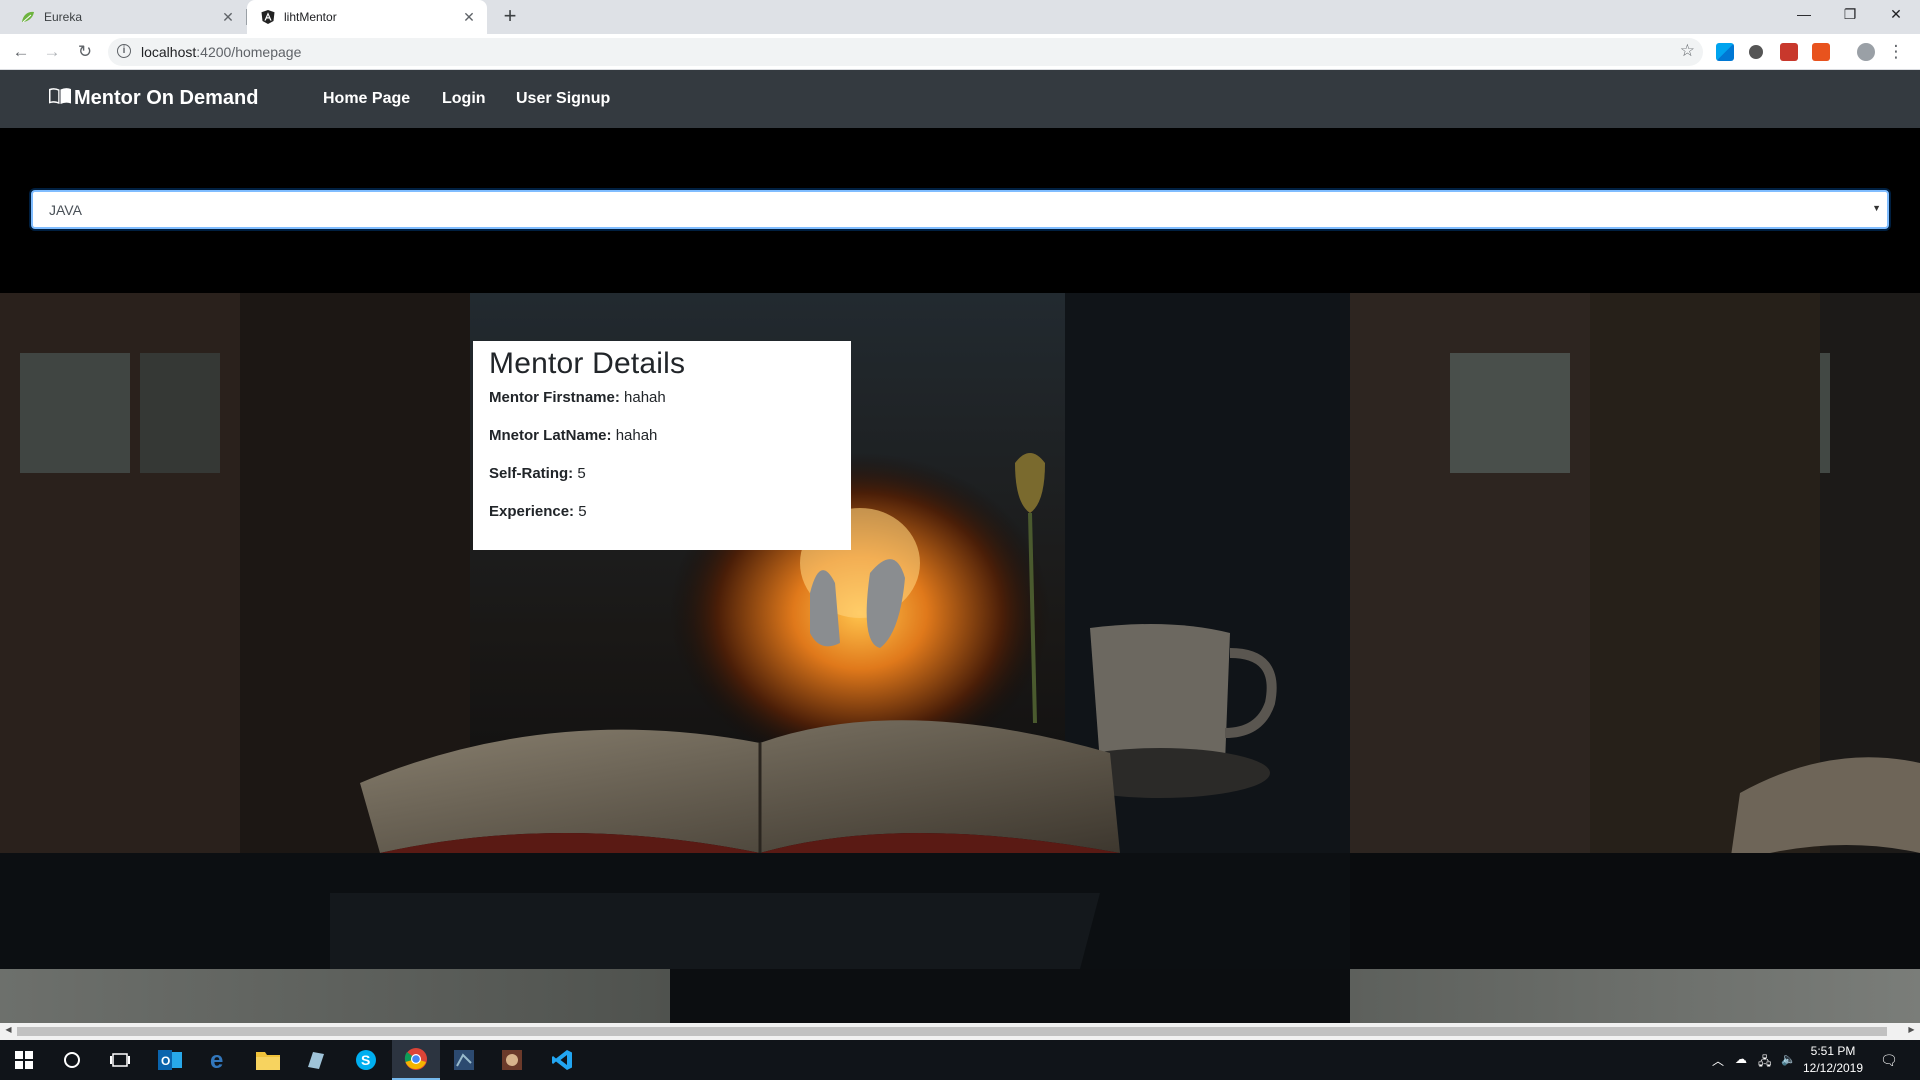 This screenshot has width=1920, height=1080. Describe the element at coordinates (960, 1060) in the screenshot. I see `windows-taskbar: O e S ︿ ☁ 🖧 🔈 5:51 PM 12/12/2019 🗨` at that location.